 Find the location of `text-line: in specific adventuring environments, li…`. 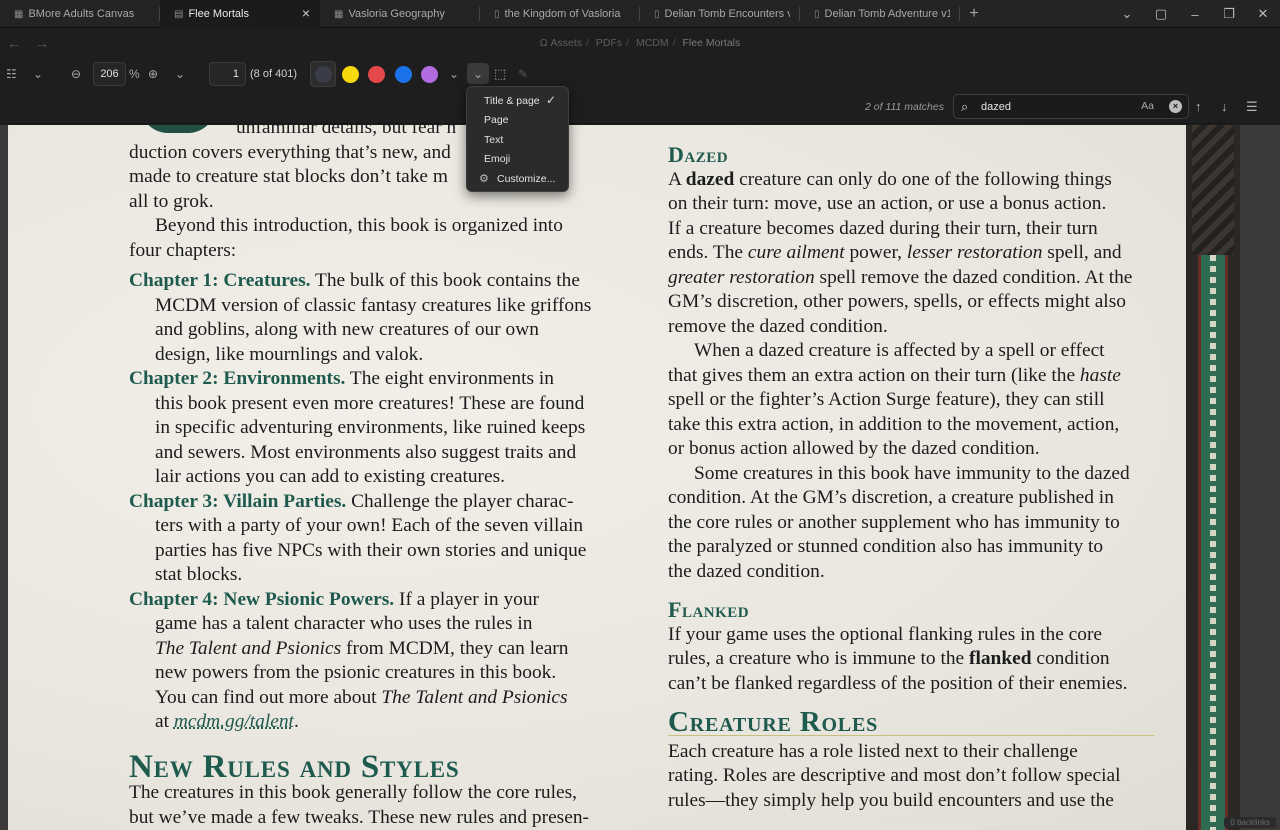

text-line: in specific adventuring environments, li… is located at coordinates (370, 427).